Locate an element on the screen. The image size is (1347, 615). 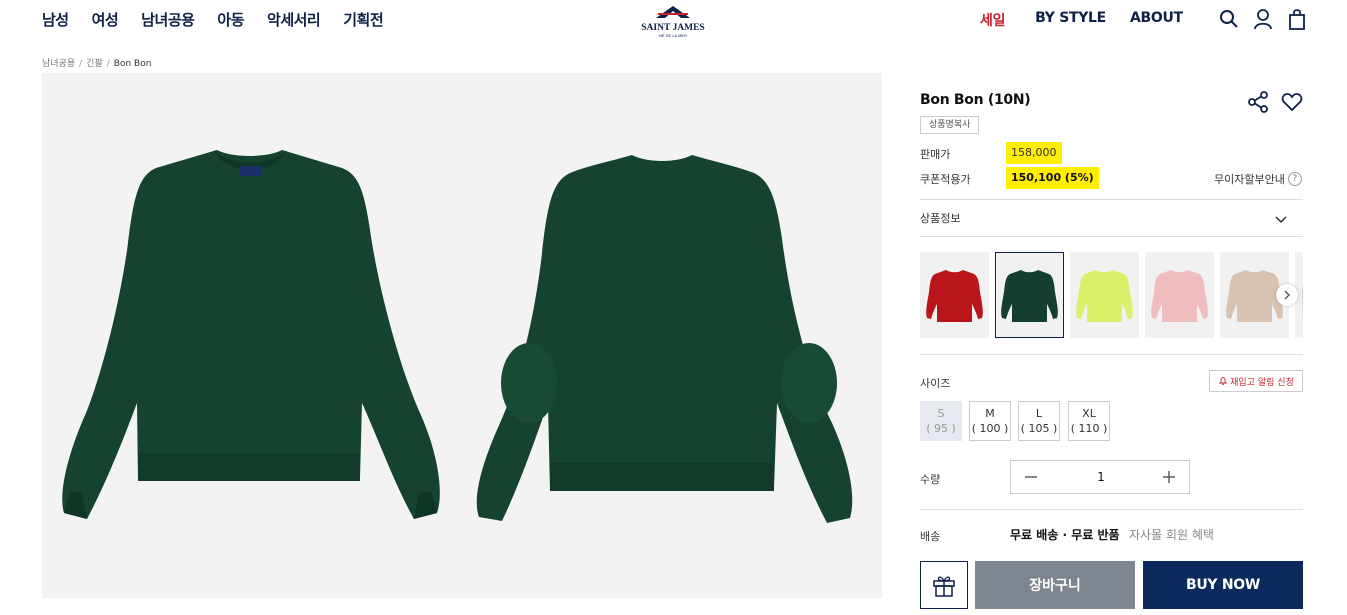
color-swatch-pink is located at coordinates (1179, 295).